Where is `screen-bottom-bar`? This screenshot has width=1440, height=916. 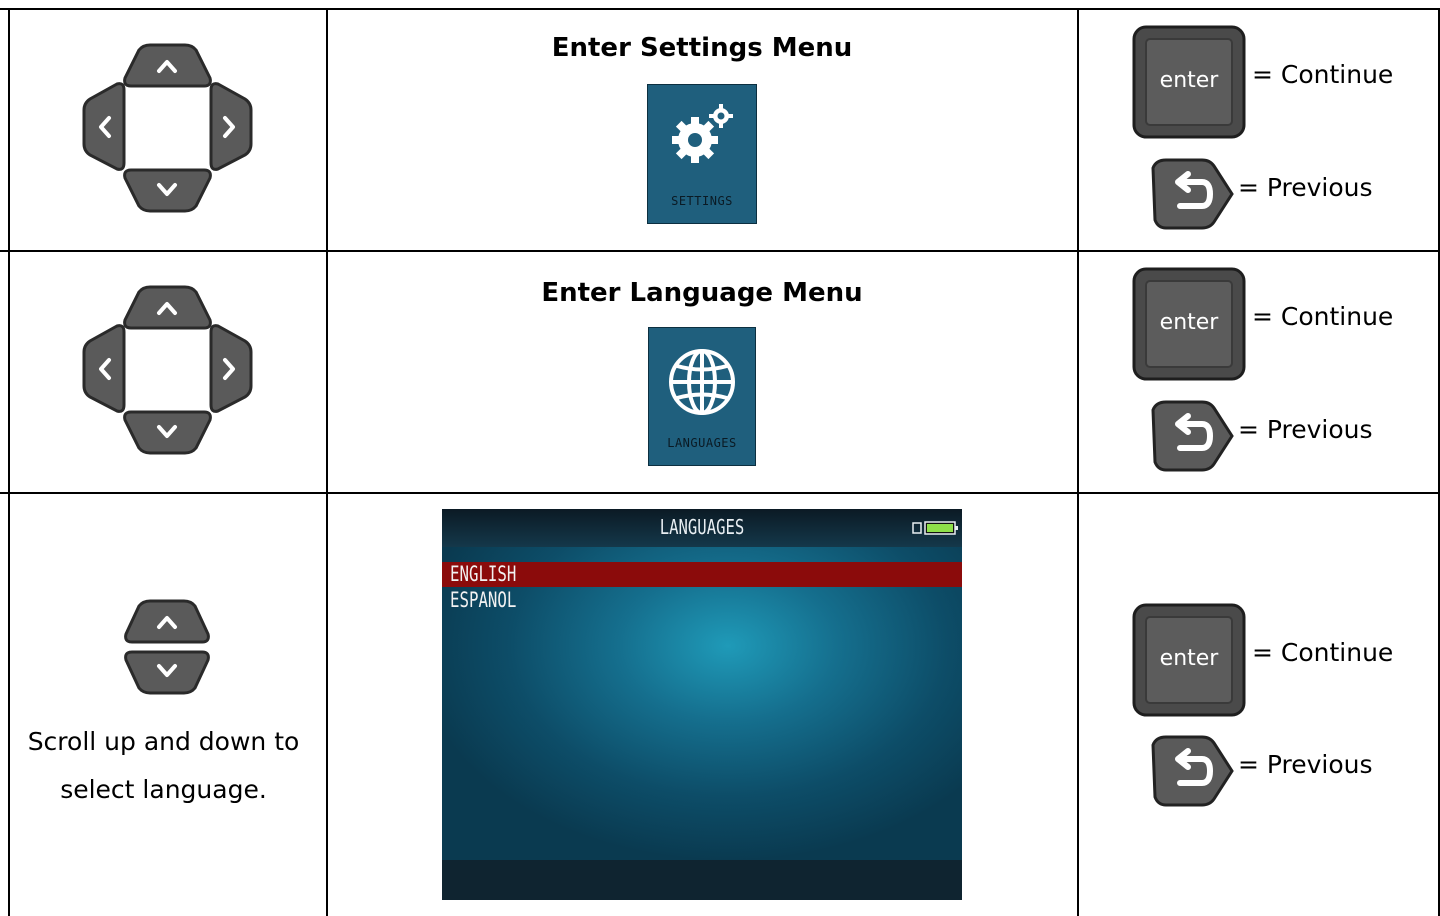
screen-bottom-bar is located at coordinates (702, 880).